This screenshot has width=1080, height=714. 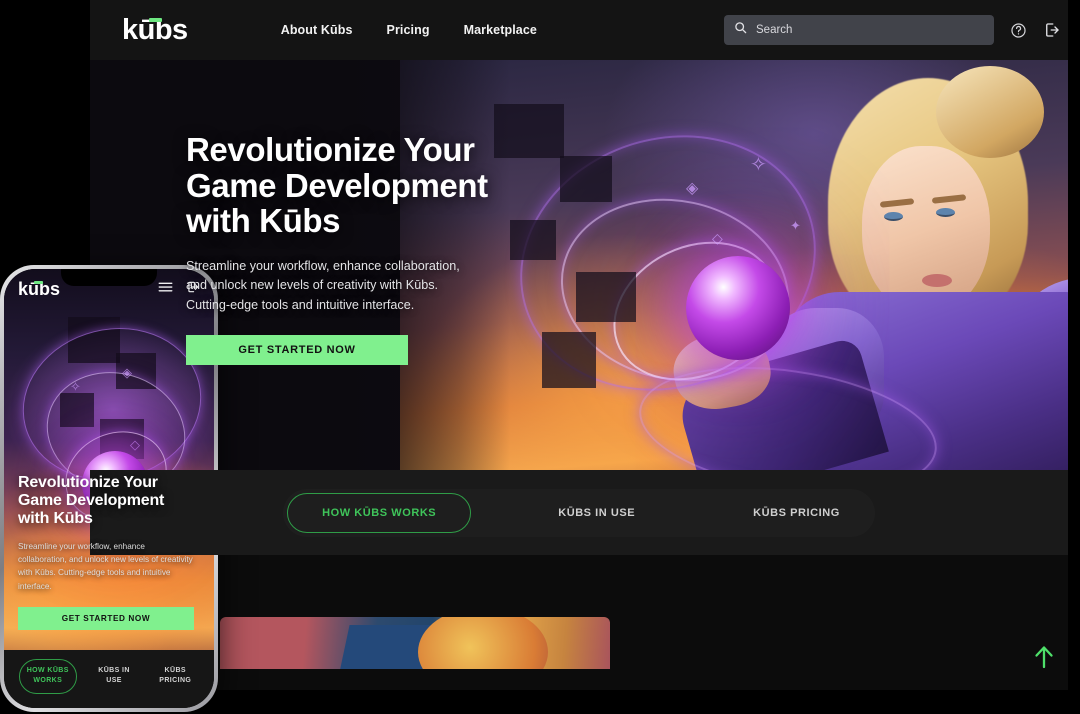 What do you see at coordinates (330, 149) in the screenshot?
I see `hero-title-line-1: Revolutionize Your` at bounding box center [330, 149].